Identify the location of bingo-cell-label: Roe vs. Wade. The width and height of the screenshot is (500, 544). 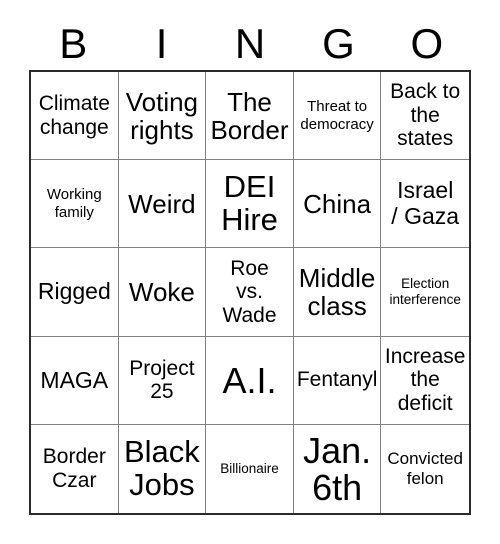
(249, 291).